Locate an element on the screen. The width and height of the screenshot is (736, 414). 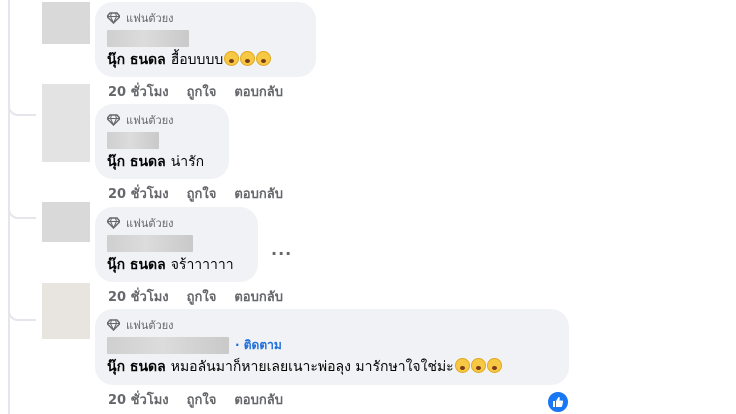
thumbs-up-icon is located at coordinates (558, 402).